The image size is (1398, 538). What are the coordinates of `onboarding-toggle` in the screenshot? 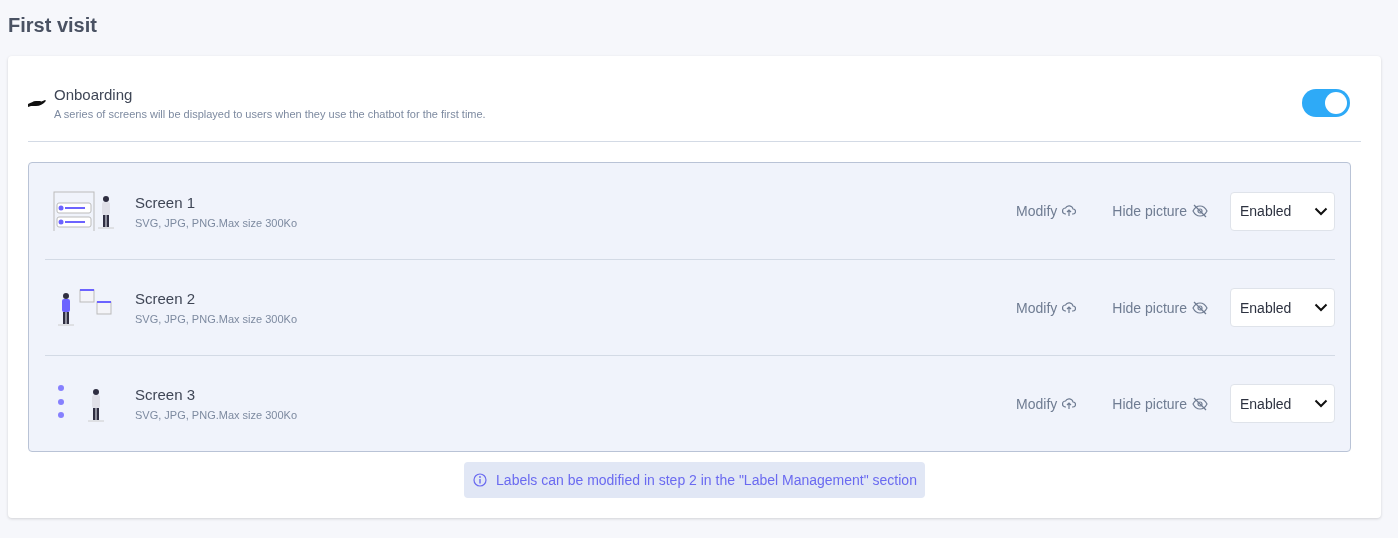 It's located at (1326, 103).